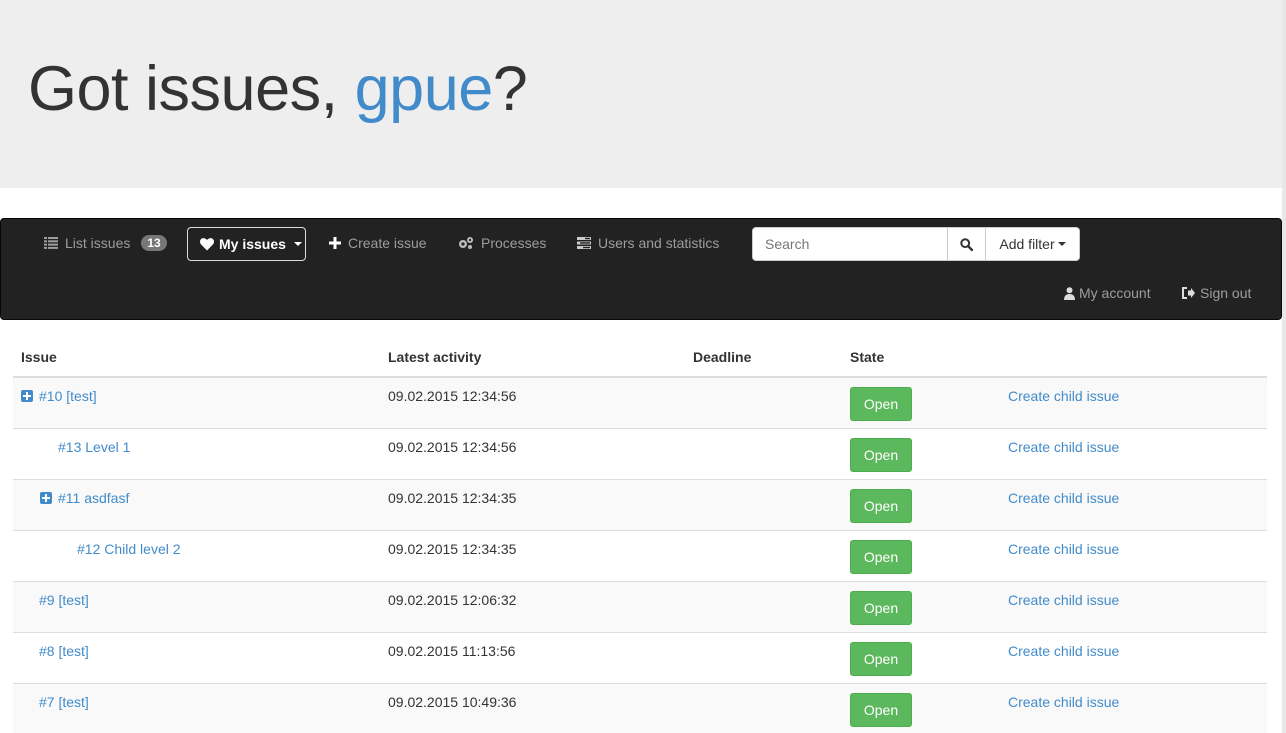  I want to click on heart-icon, so click(207, 243).